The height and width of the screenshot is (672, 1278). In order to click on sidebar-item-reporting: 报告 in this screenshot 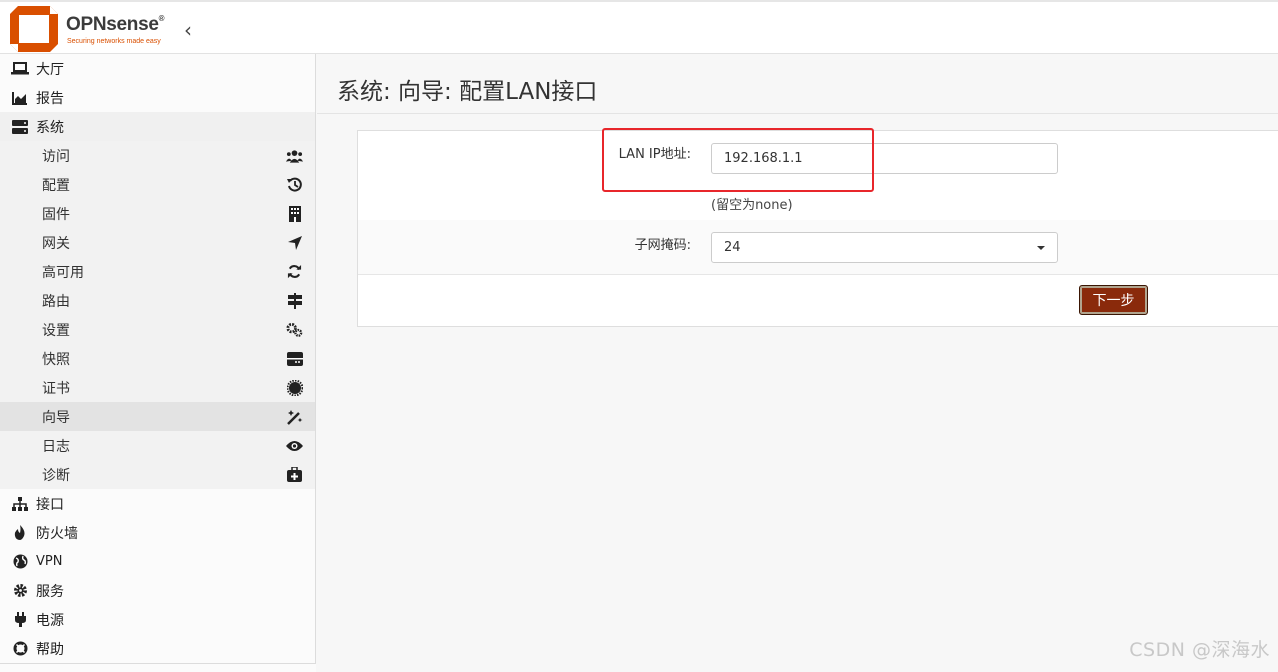, I will do `click(157, 97)`.